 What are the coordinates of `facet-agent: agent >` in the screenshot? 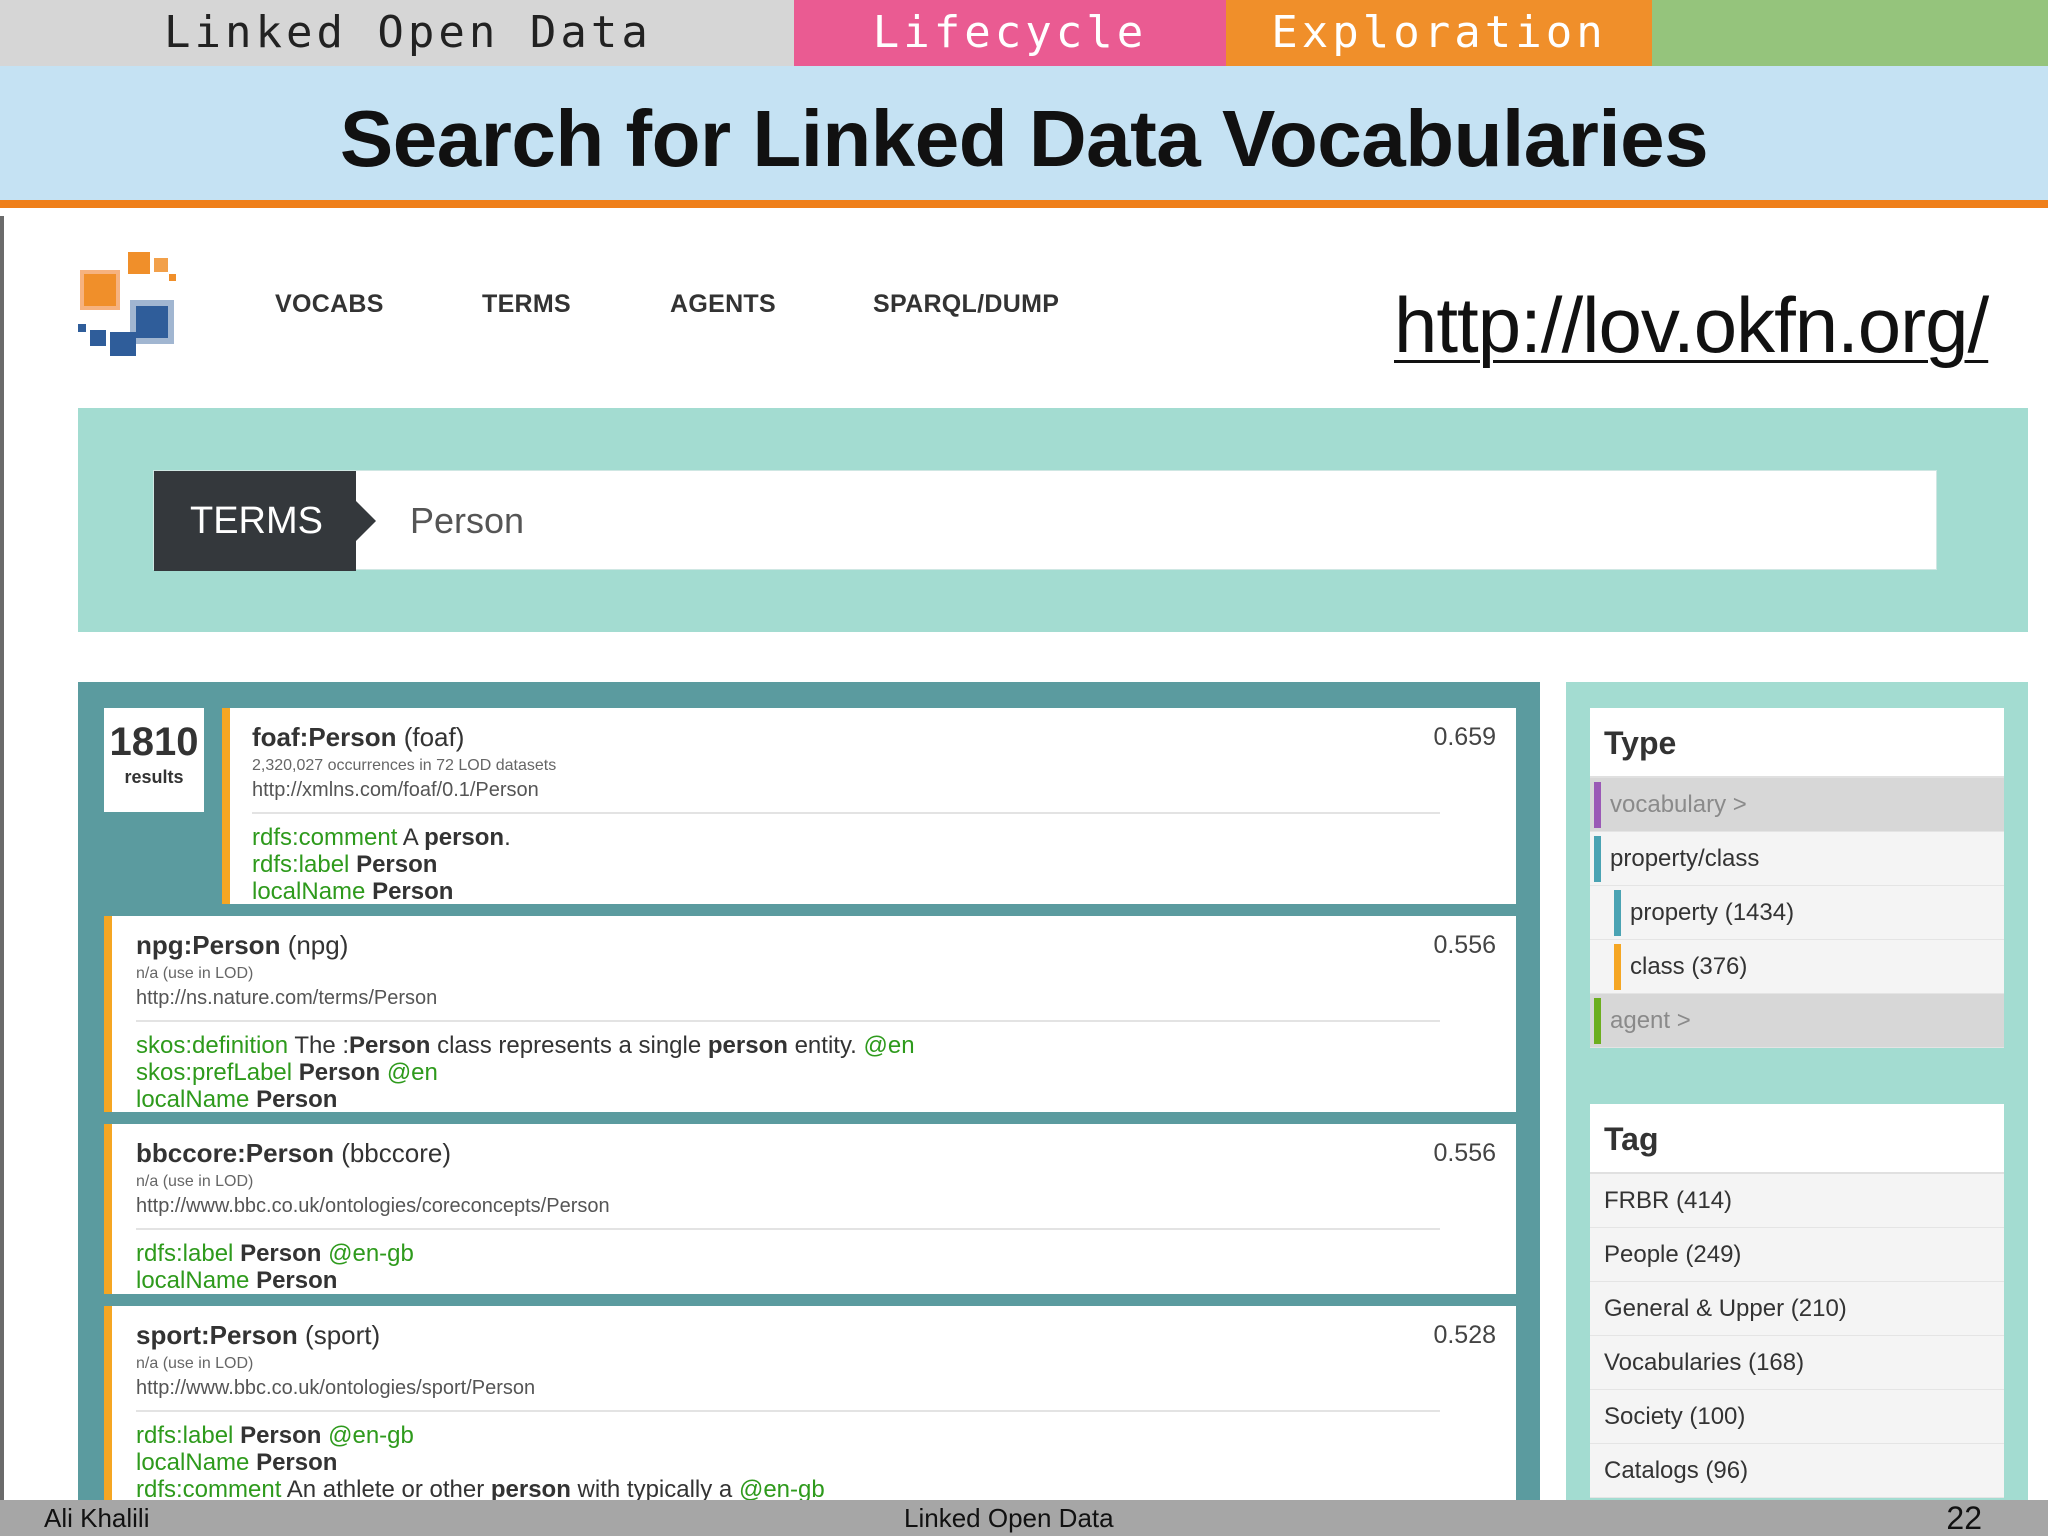 It's located at (1797, 1021).